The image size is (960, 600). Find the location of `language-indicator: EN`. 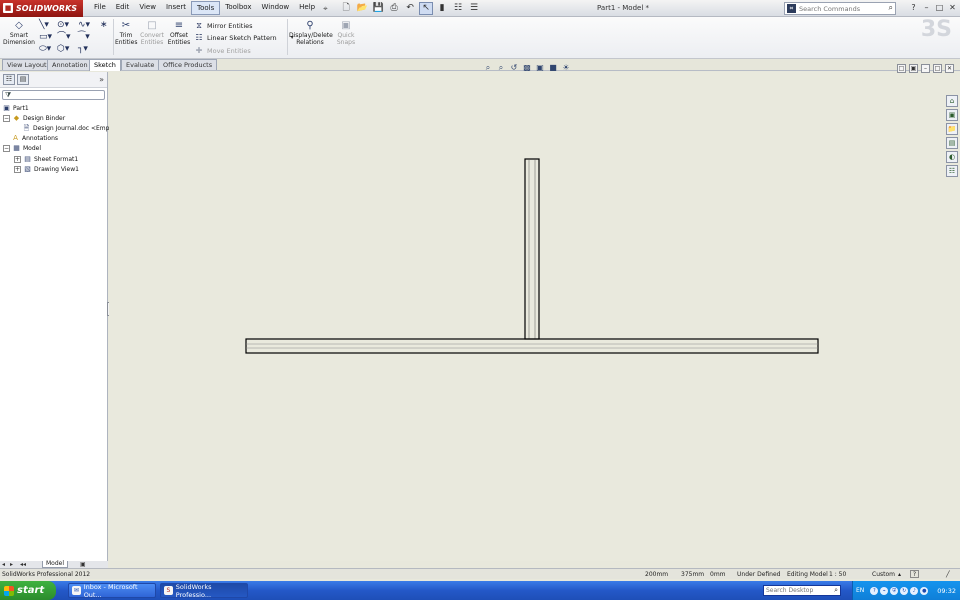

language-indicator: EN is located at coordinates (860, 590).